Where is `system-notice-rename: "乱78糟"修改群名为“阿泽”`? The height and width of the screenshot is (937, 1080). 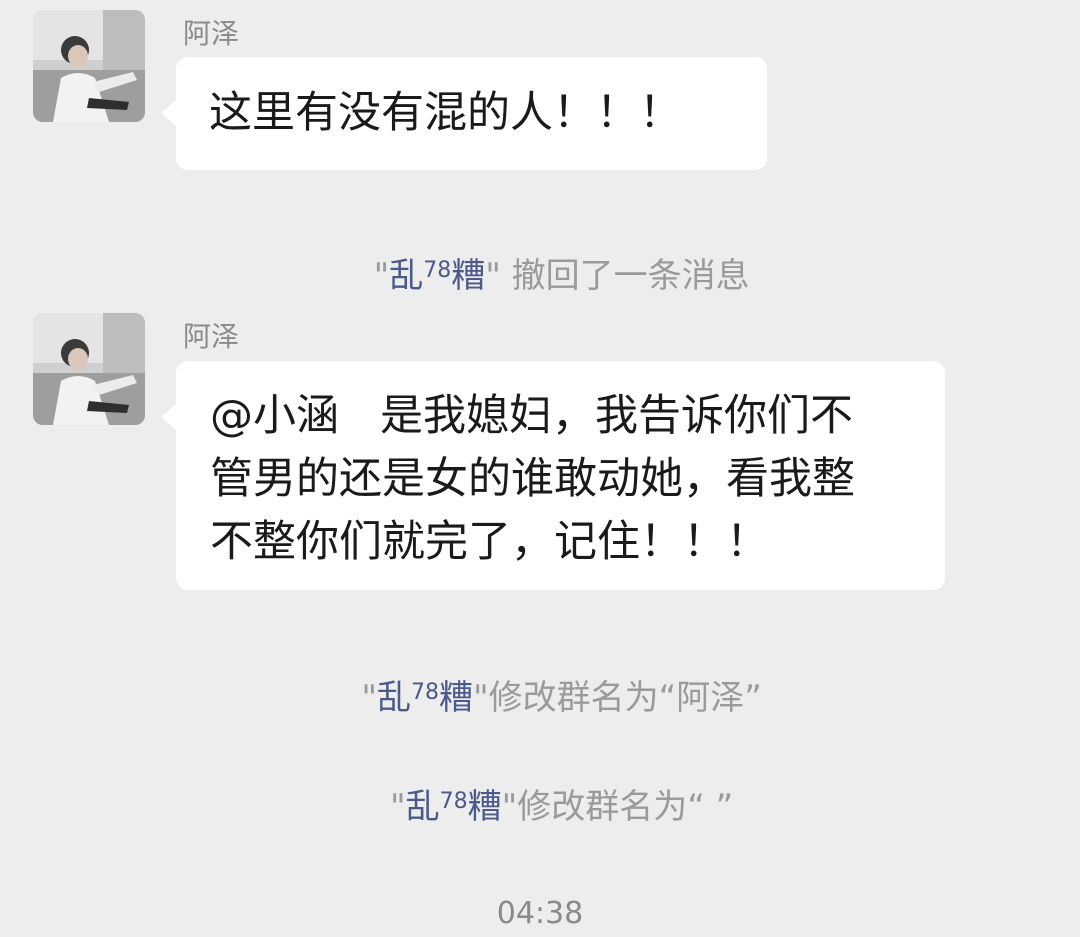 system-notice-rename: "乱78糟"修改群名为“阿泽” is located at coordinates (561, 698).